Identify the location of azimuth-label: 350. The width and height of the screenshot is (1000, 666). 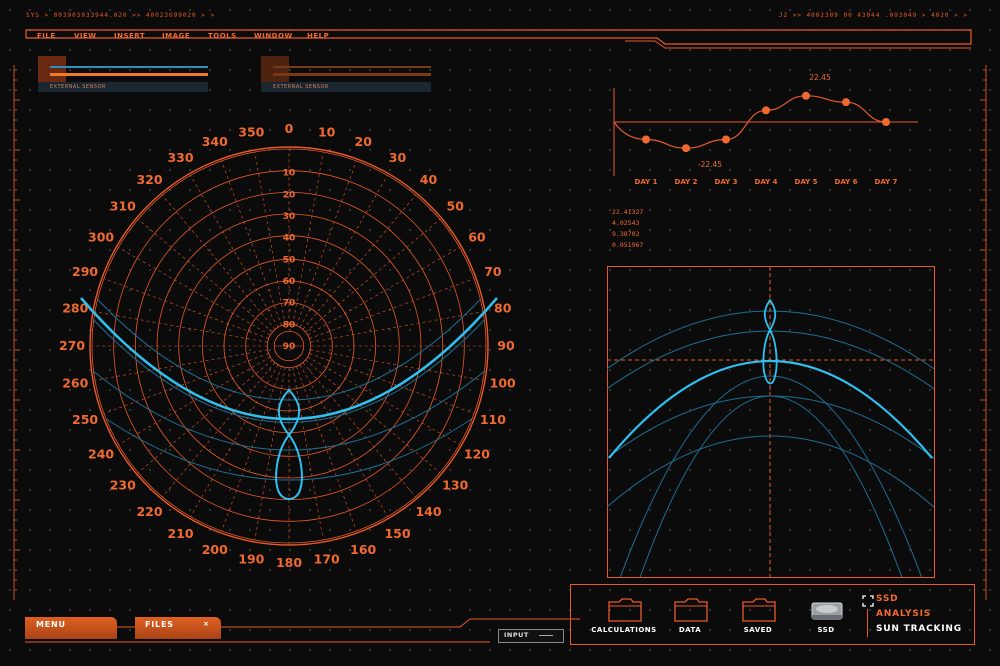
(251, 131).